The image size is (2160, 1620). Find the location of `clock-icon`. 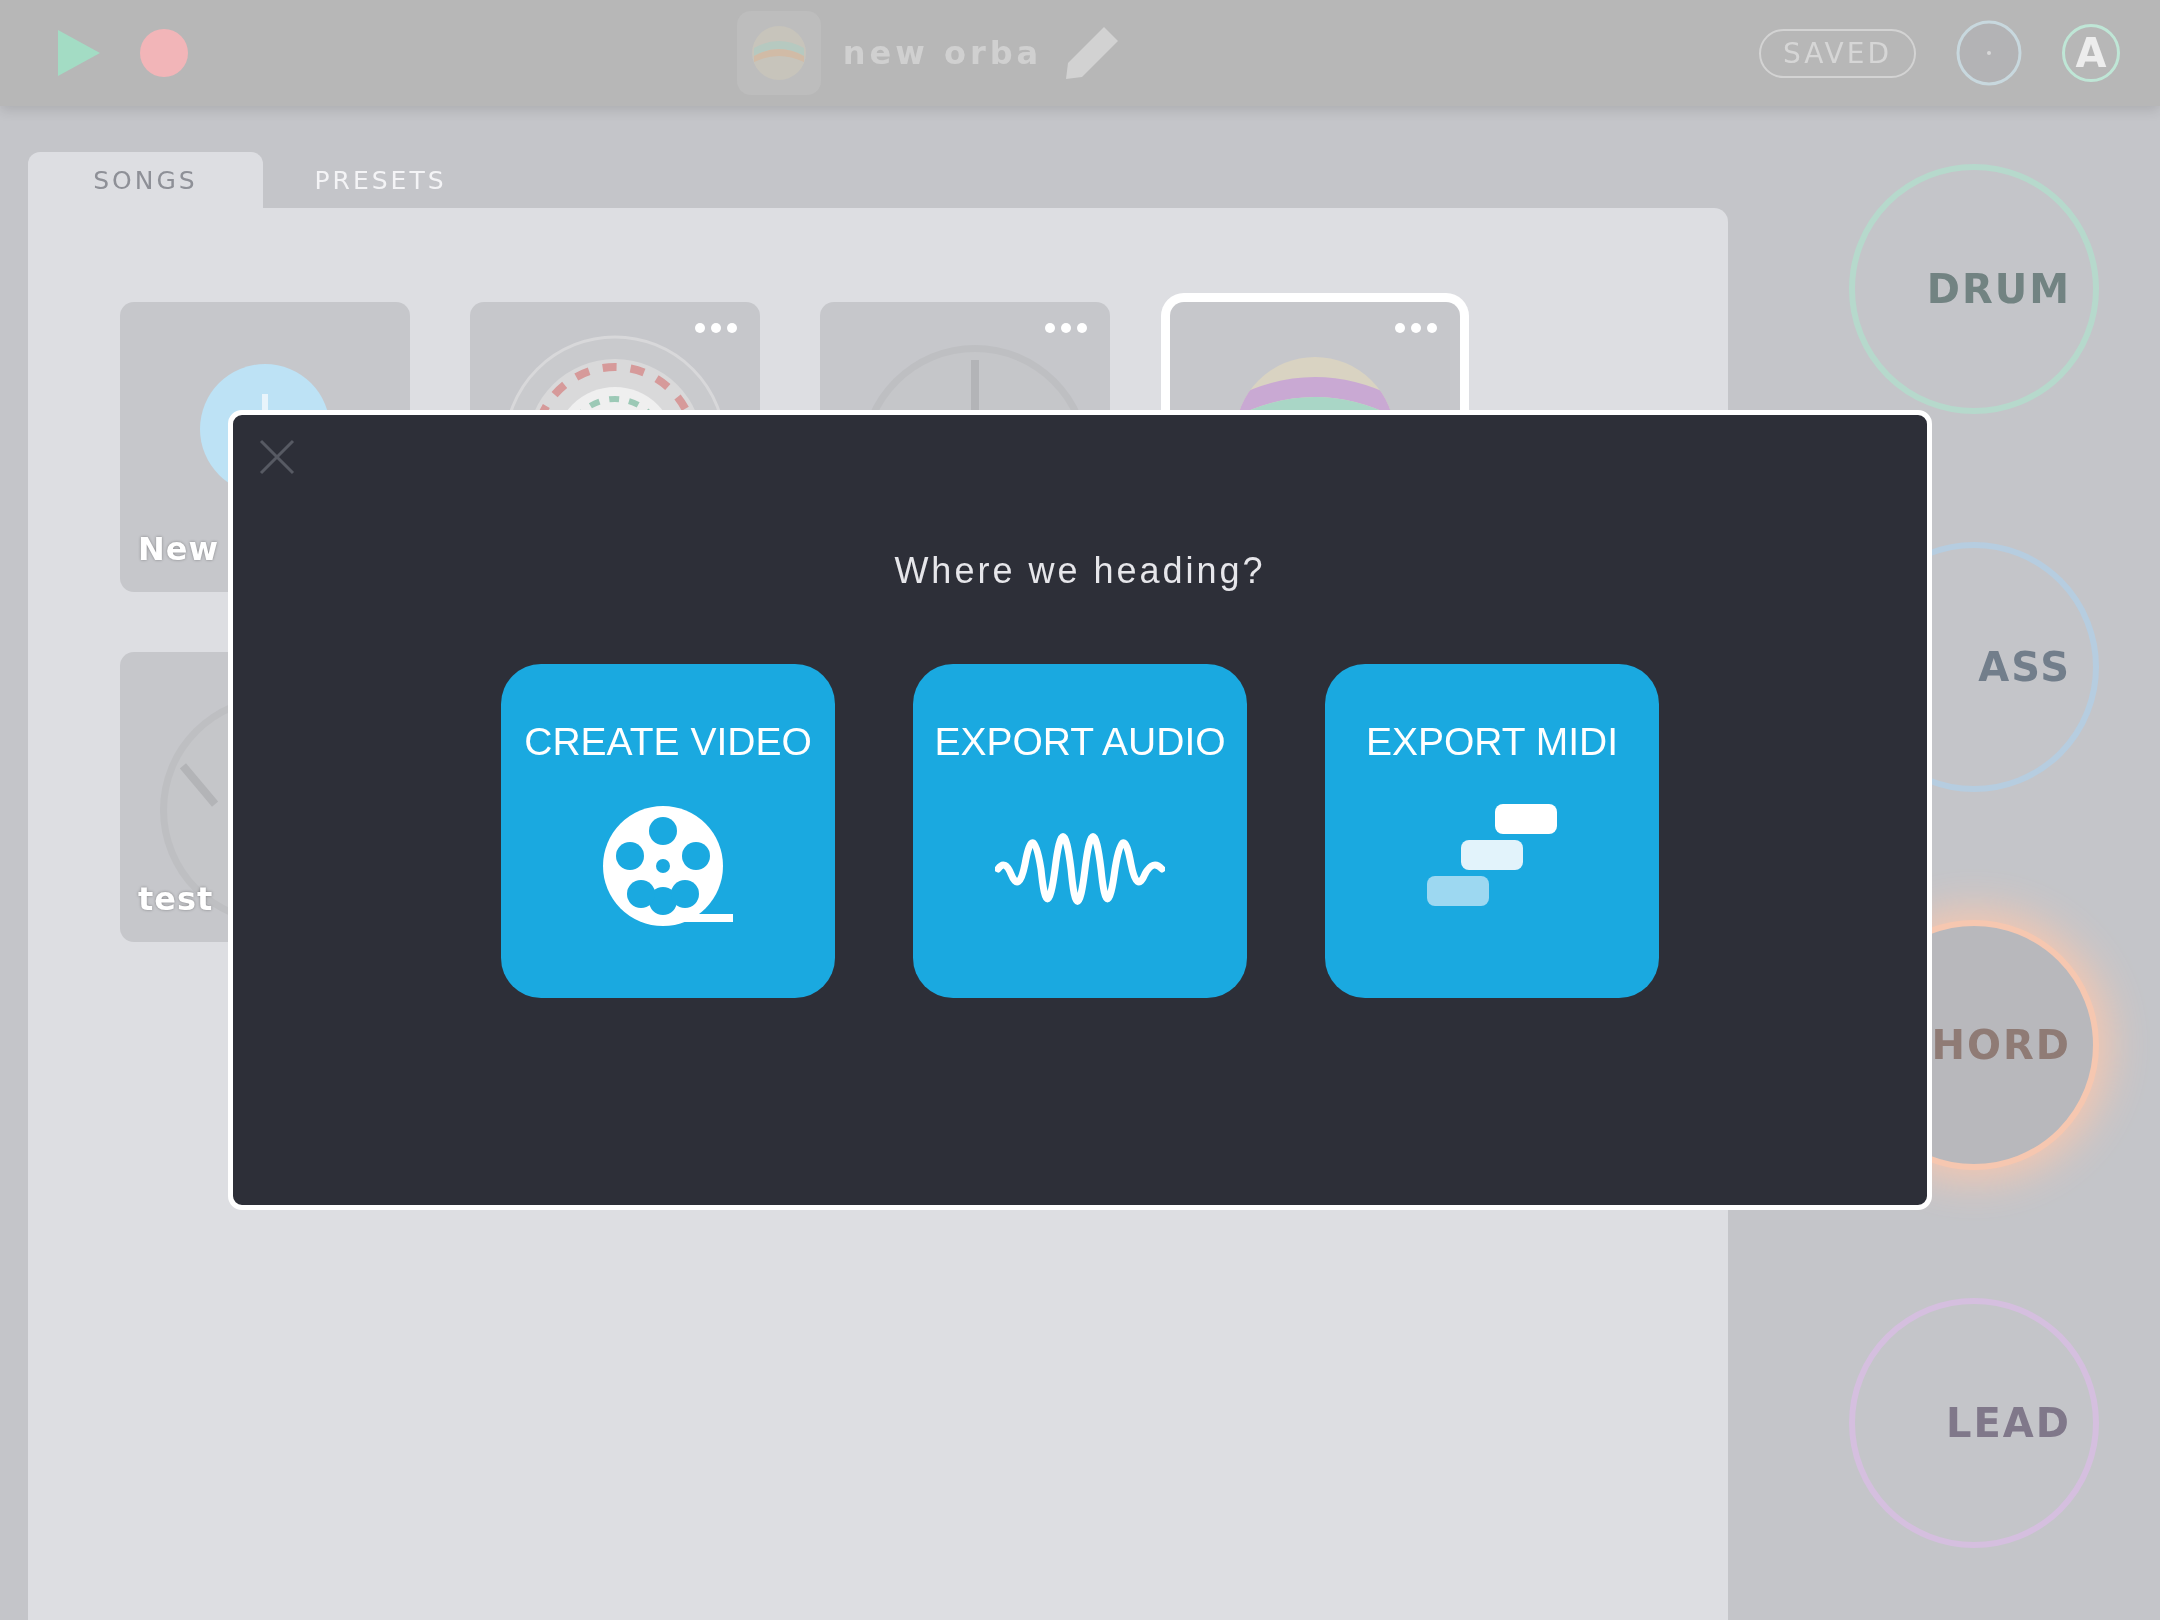

clock-icon is located at coordinates (1989, 53).